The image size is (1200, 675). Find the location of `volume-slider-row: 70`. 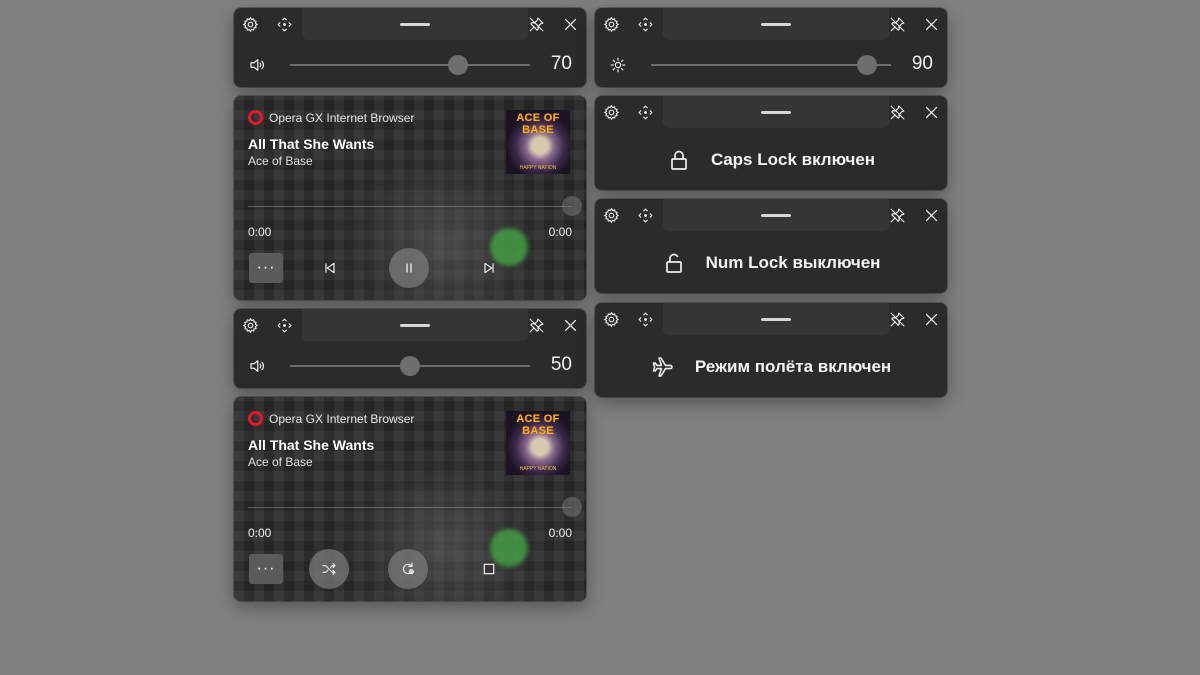

volume-slider-row: 70 is located at coordinates (410, 64).